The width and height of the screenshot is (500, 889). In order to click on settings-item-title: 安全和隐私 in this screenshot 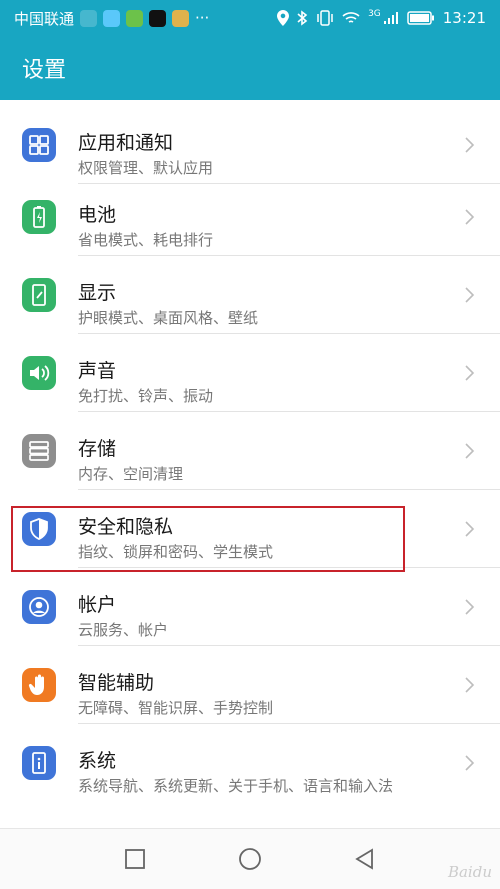, I will do `click(126, 527)`.